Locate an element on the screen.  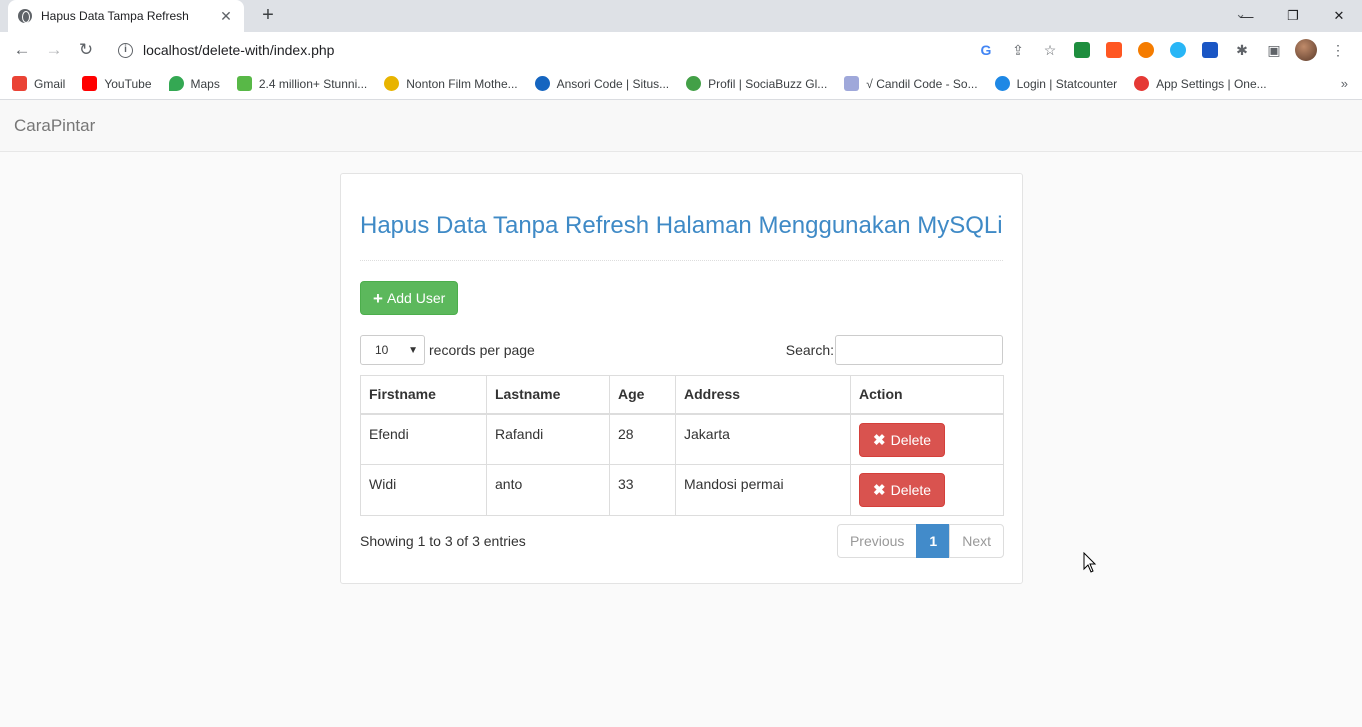
film-icon is located at coordinates (392, 83).